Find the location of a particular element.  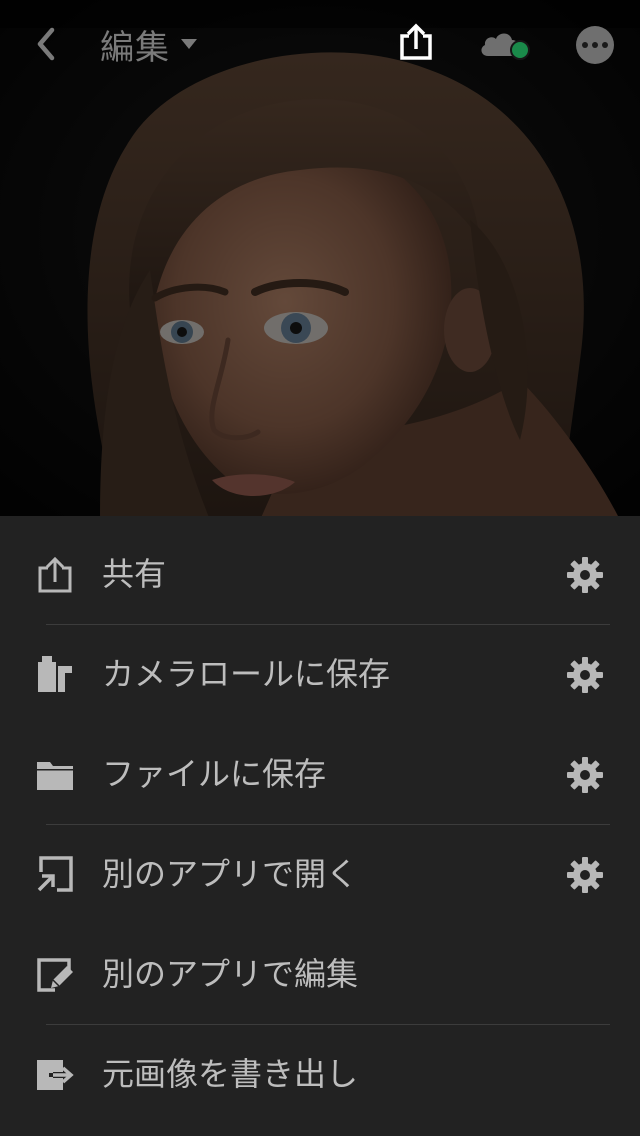

top-bar: 編集 is located at coordinates (320, 45).